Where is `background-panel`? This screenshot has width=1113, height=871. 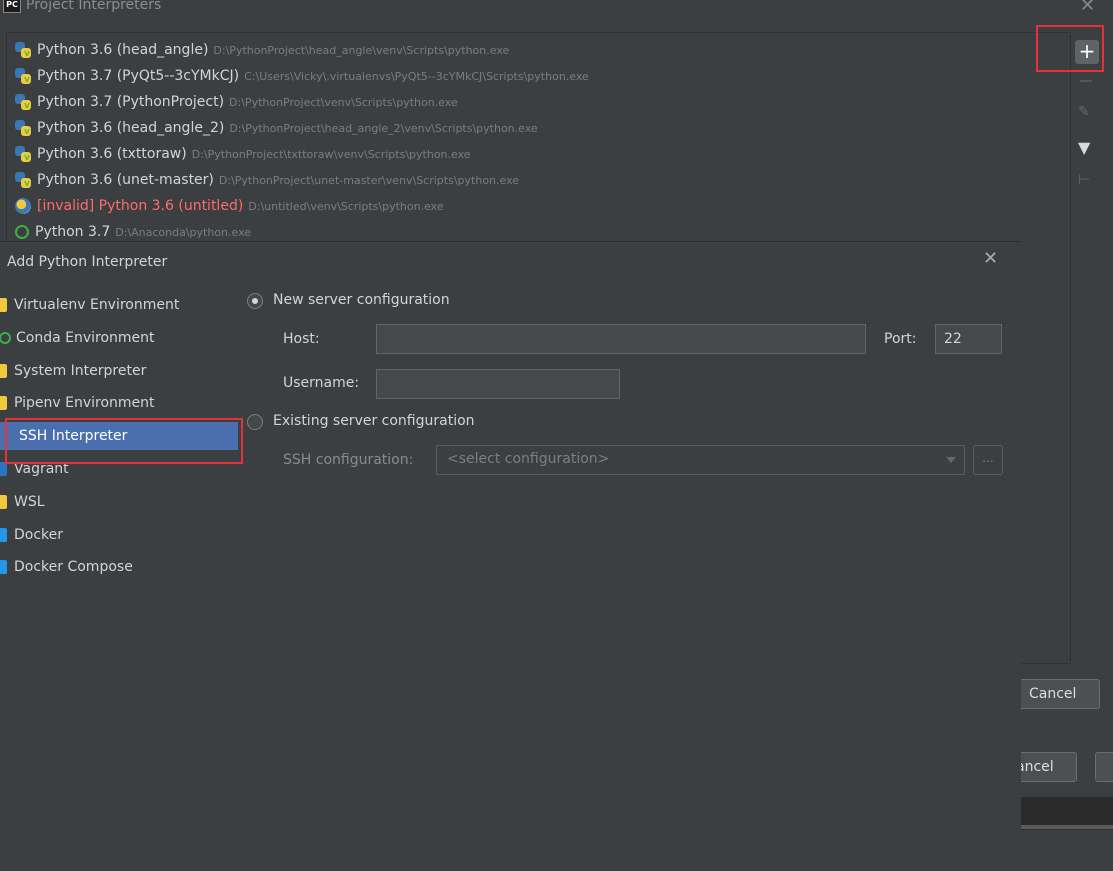
background-panel is located at coordinates (1066, 811).